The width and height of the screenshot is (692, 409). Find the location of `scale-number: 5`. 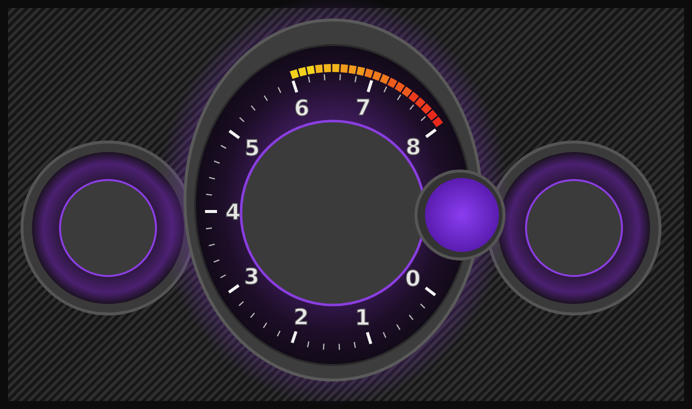

scale-number: 5 is located at coordinates (252, 149).